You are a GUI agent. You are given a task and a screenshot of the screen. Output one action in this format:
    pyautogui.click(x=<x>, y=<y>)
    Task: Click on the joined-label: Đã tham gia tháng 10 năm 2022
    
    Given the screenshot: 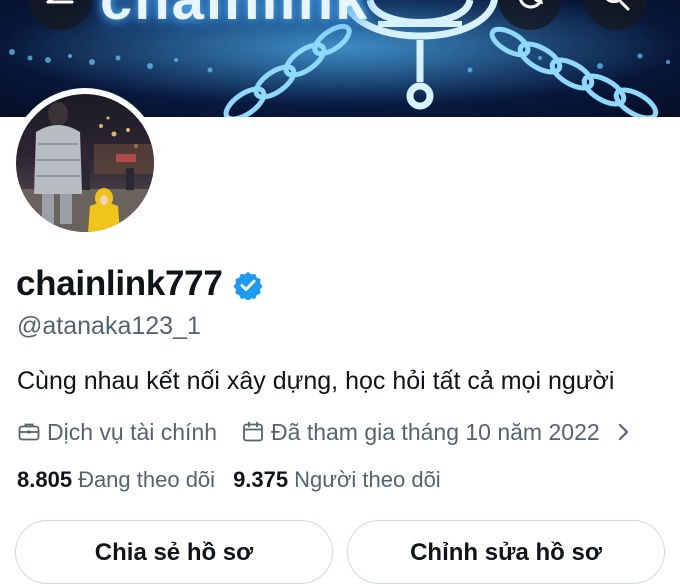 What is the action you would take?
    pyautogui.click(x=435, y=431)
    